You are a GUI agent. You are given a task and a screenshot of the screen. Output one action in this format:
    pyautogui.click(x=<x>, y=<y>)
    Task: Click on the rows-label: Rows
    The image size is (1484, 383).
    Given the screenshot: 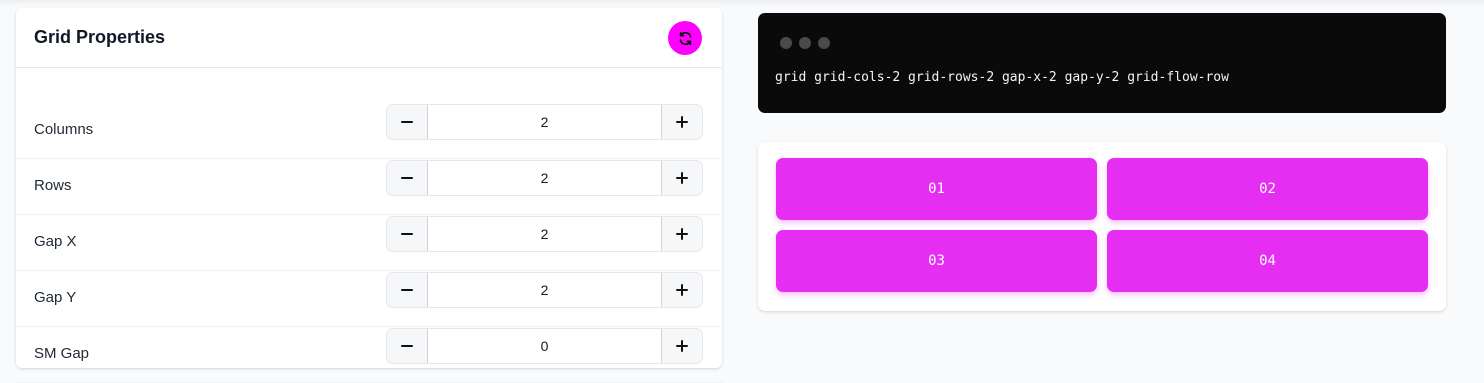 What is the action you would take?
    pyautogui.click(x=53, y=185)
    